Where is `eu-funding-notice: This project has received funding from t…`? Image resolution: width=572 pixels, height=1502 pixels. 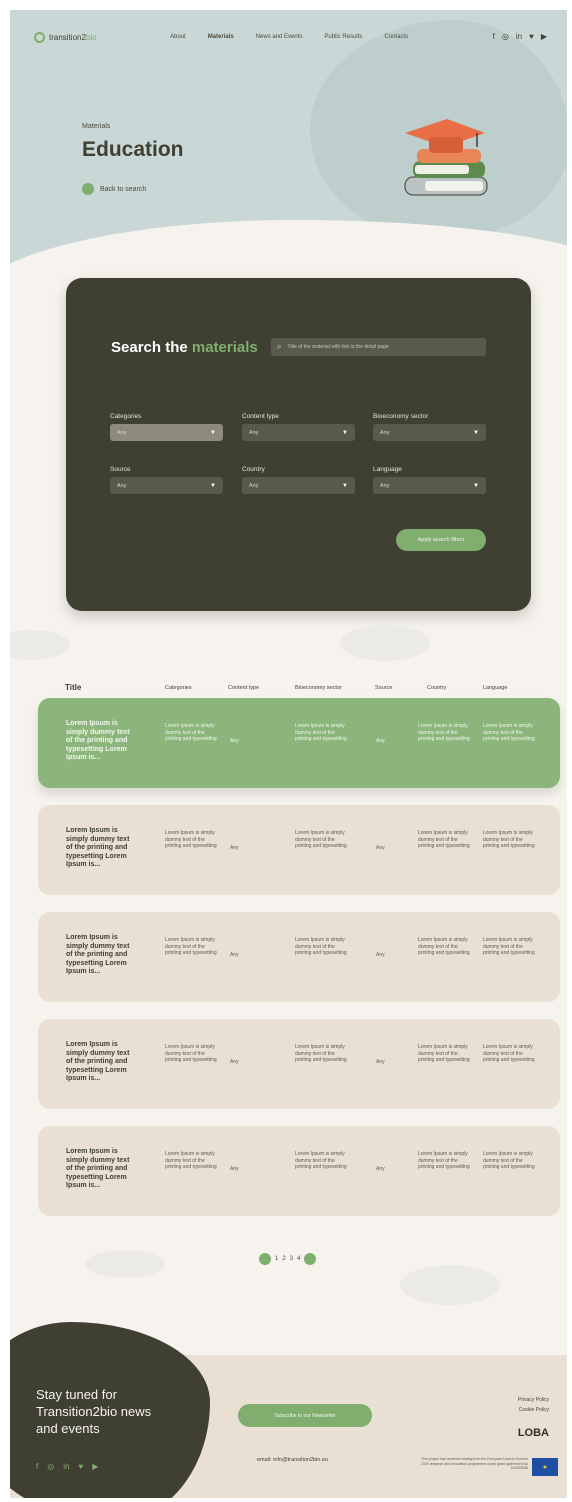
eu-funding-notice: This project has received funding from t… is located at coordinates (474, 1463).